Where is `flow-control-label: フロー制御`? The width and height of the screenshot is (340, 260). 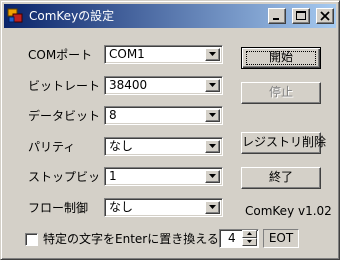 flow-control-label: フロー制御 is located at coordinates (58, 208).